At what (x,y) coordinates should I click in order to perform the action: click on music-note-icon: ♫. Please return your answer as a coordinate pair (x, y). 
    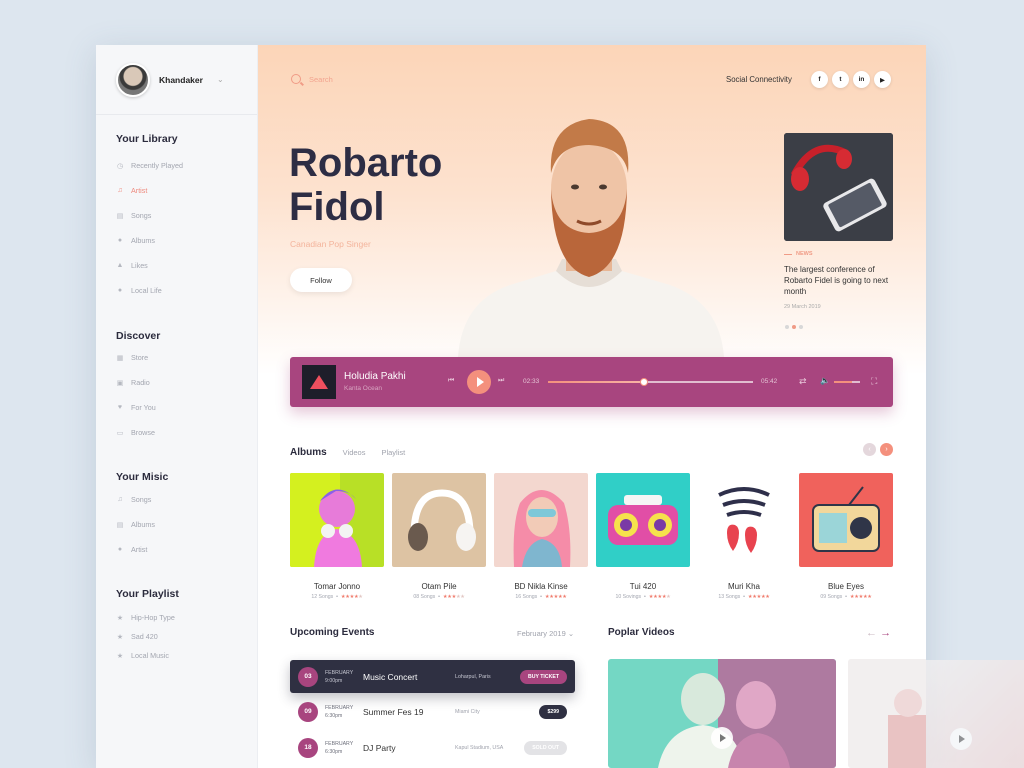
    Looking at the image, I should click on (120, 499).